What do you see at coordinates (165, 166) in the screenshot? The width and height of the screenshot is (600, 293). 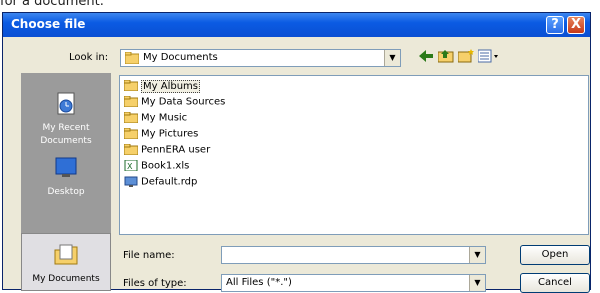 I see `file-name: Book1.xls` at bounding box center [165, 166].